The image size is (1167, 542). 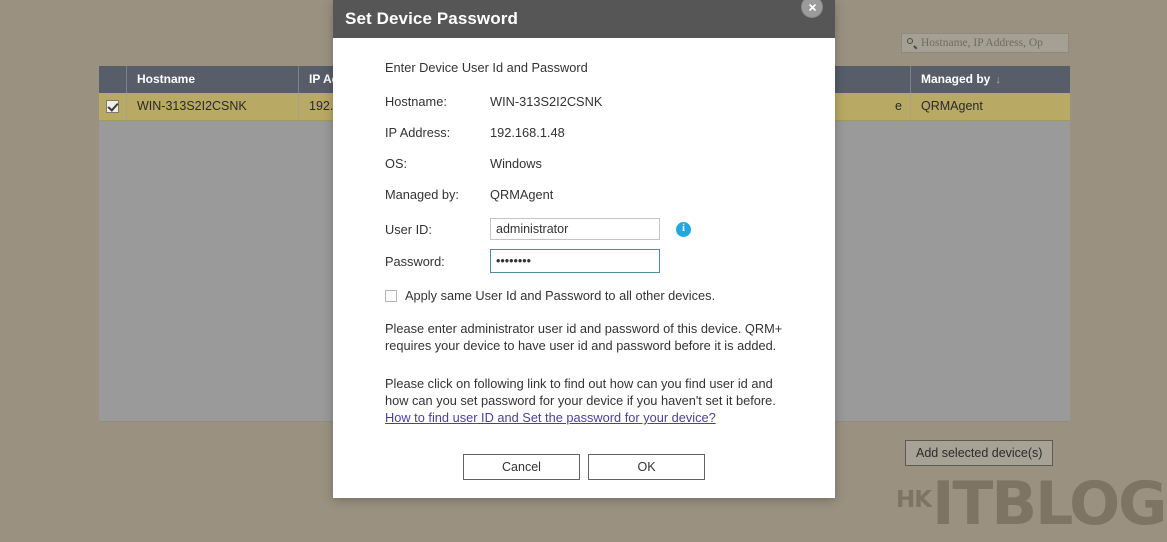 I want to click on password-input, so click(x=575, y=261).